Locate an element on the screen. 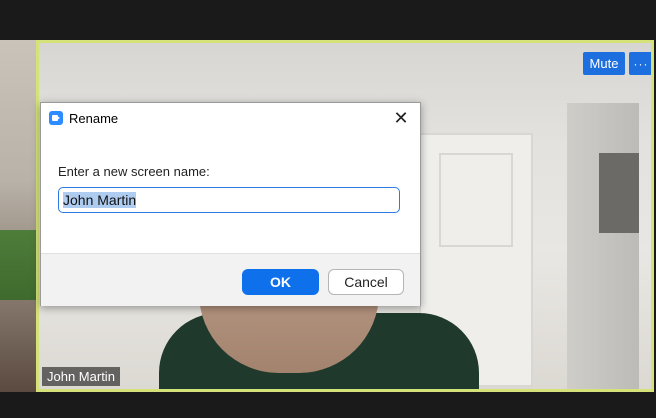 The width and height of the screenshot is (656, 418). neighbor-video-detail is located at coordinates (18, 265).